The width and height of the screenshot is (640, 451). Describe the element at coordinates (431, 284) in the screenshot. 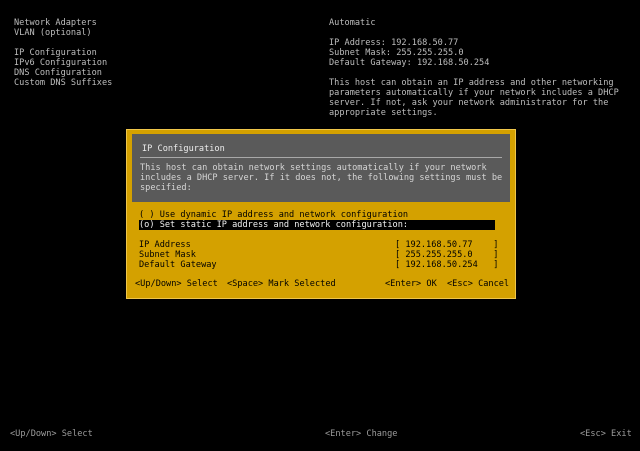

I see `ok-label: OK` at that location.